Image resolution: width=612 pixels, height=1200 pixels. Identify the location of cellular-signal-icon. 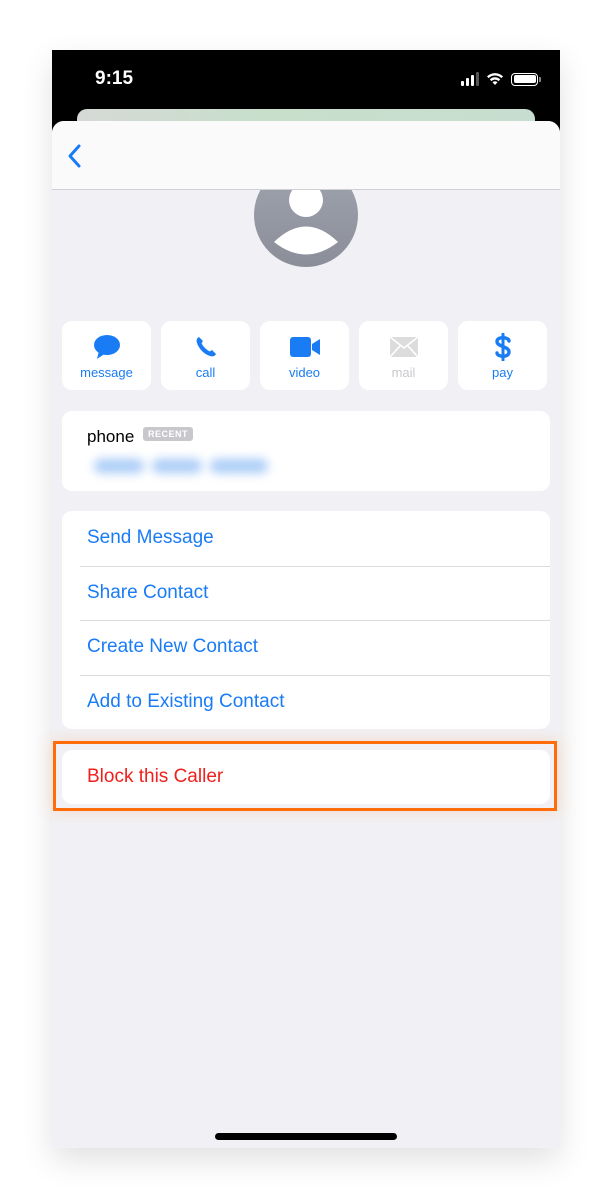
(470, 79).